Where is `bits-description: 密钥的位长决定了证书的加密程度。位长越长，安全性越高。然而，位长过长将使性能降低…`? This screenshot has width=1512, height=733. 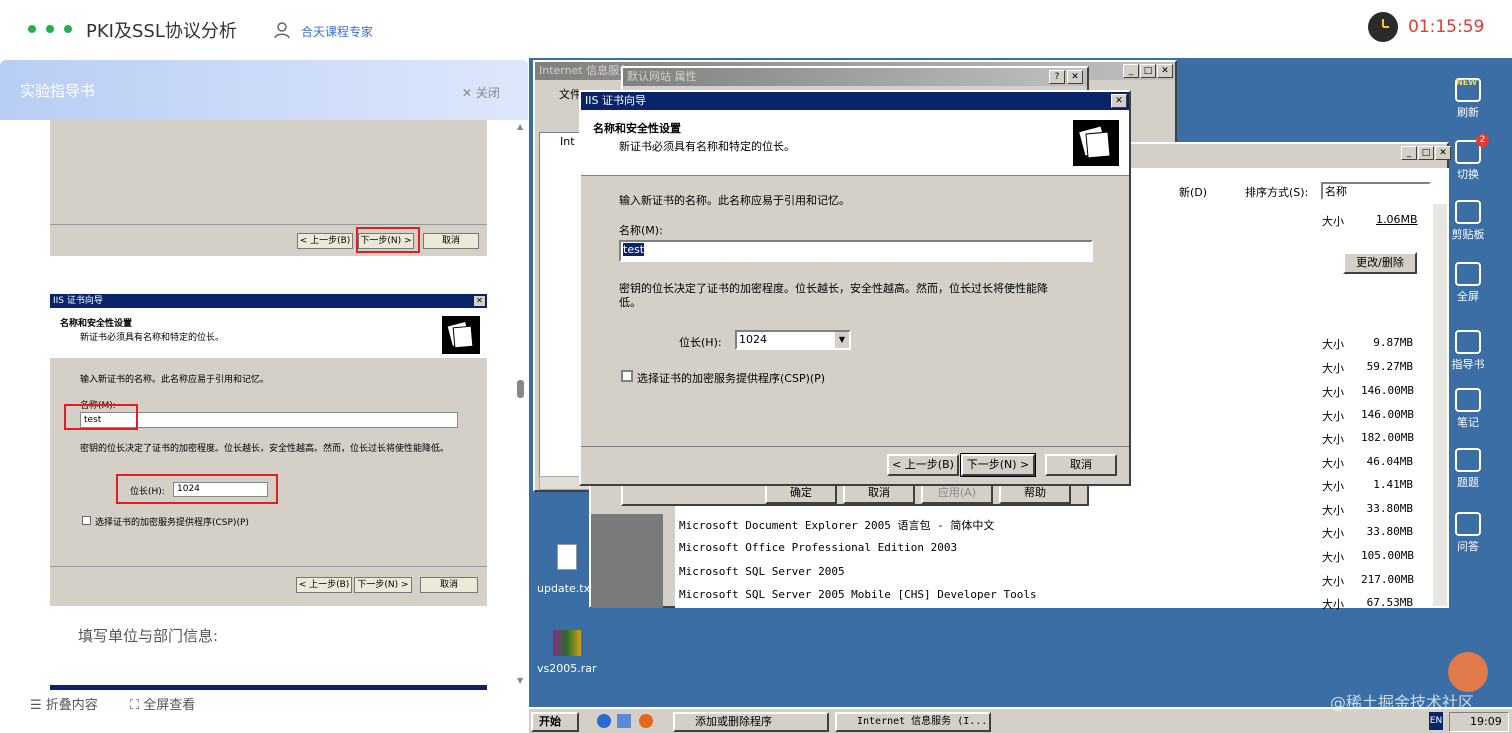
bits-description: 密钥的位长决定了证书的加密程度。位长越长，安全性越高。然而，位长过长将使性能降低… is located at coordinates (833, 295).